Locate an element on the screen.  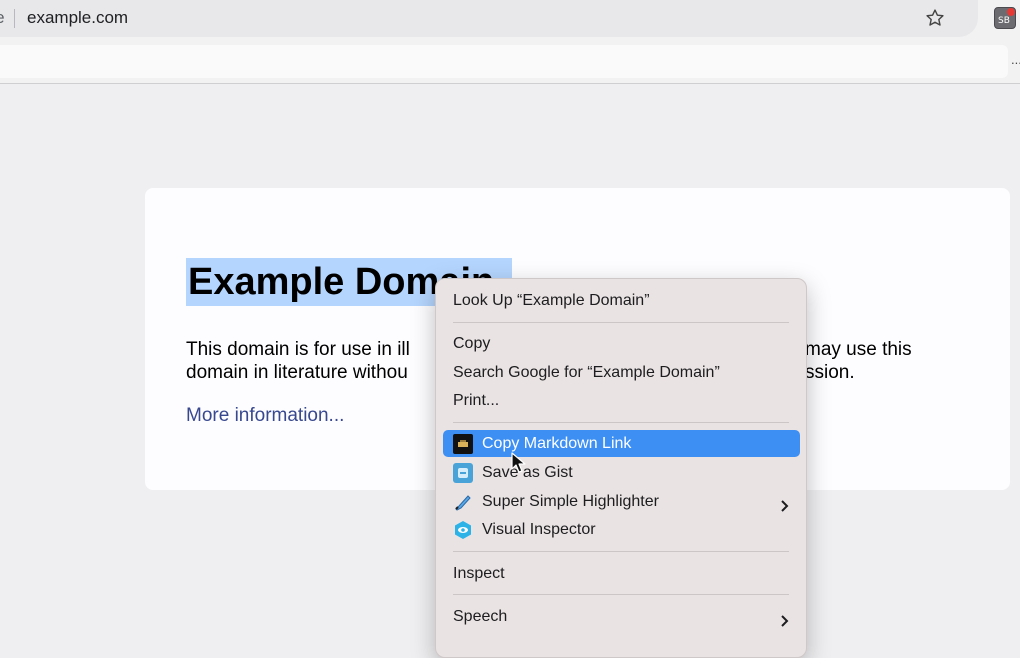
bookmark-star-icon is located at coordinates (935, 18).